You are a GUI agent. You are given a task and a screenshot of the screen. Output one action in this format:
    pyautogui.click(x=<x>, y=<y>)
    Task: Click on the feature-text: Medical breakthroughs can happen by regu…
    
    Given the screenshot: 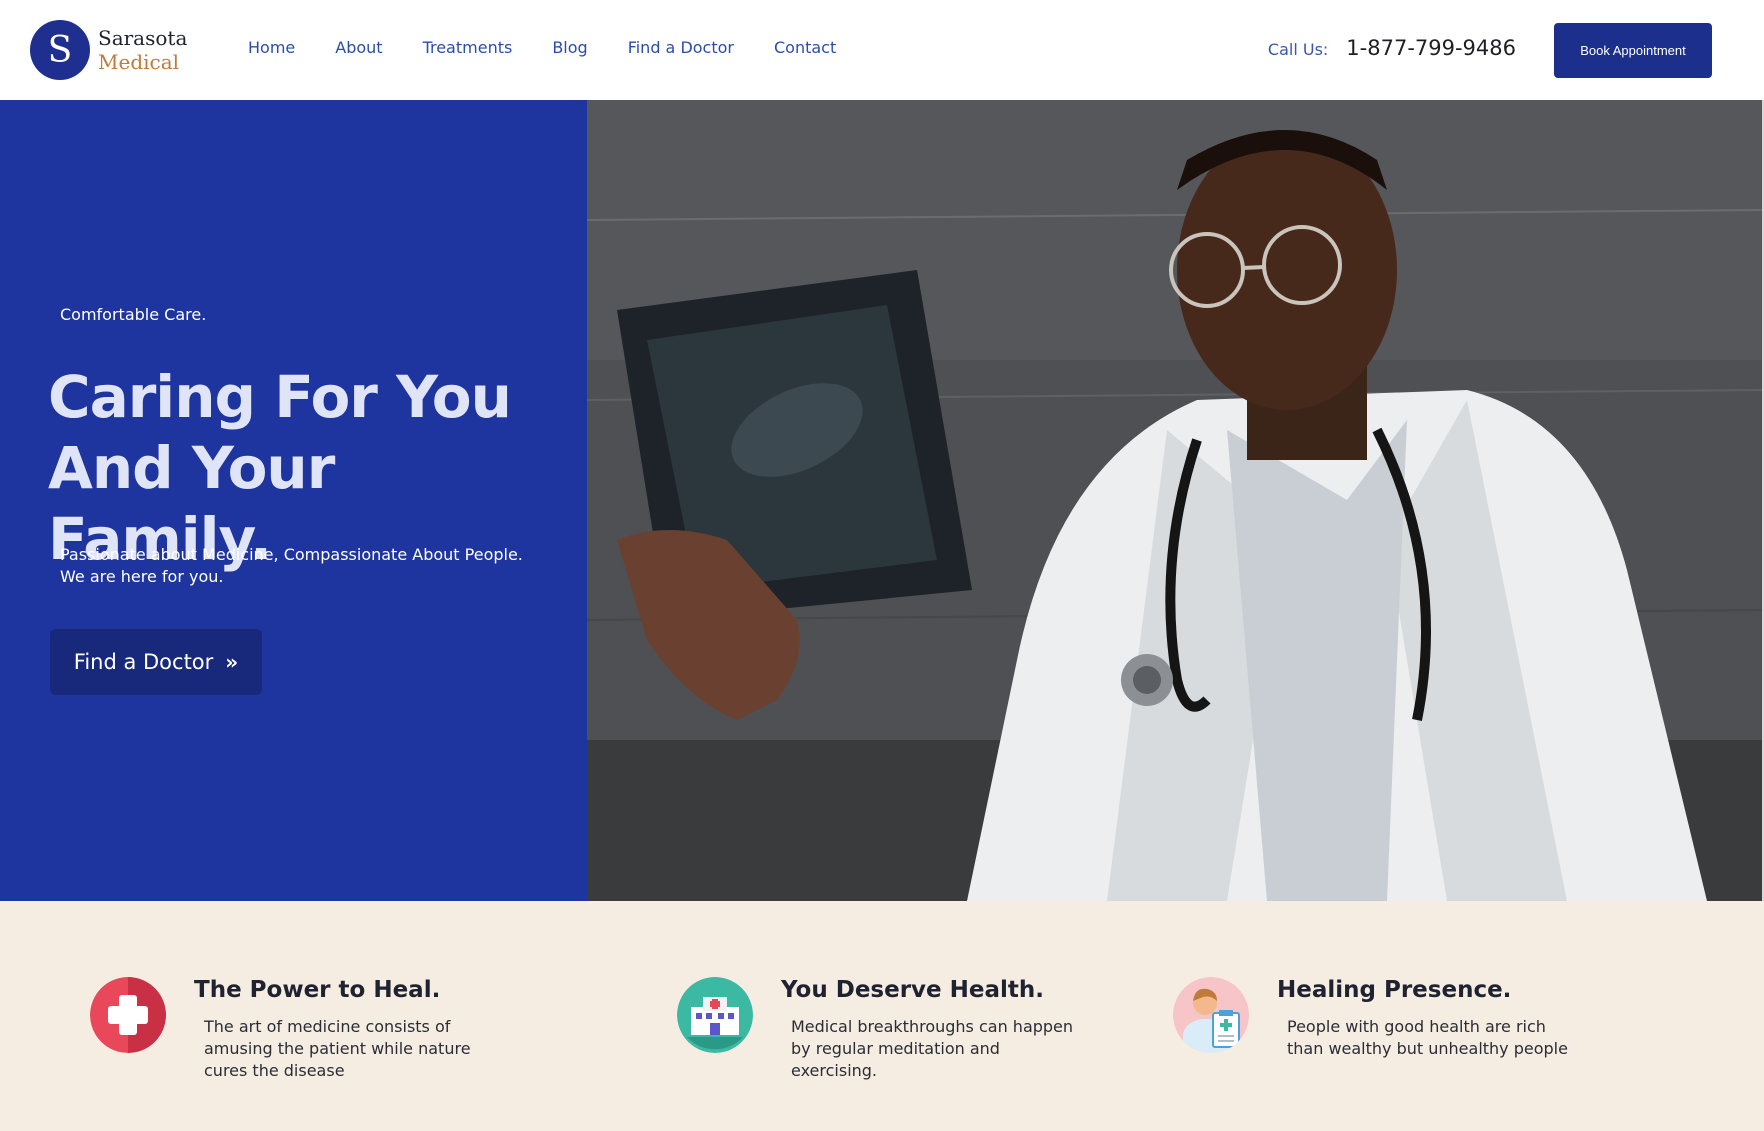 What is the action you would take?
    pyautogui.click(x=932, y=1048)
    